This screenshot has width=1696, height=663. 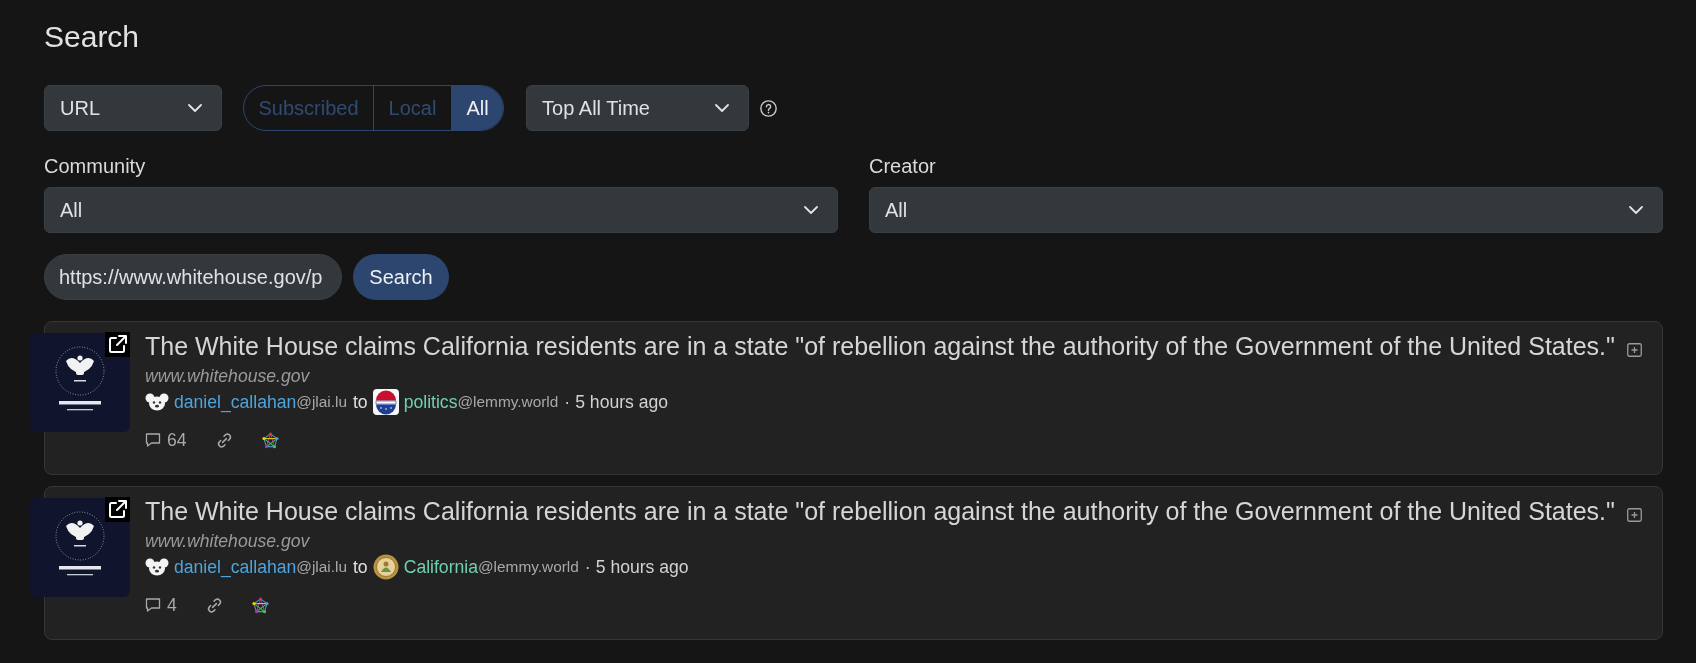 I want to click on comments-button: 4, so click(x=161, y=605).